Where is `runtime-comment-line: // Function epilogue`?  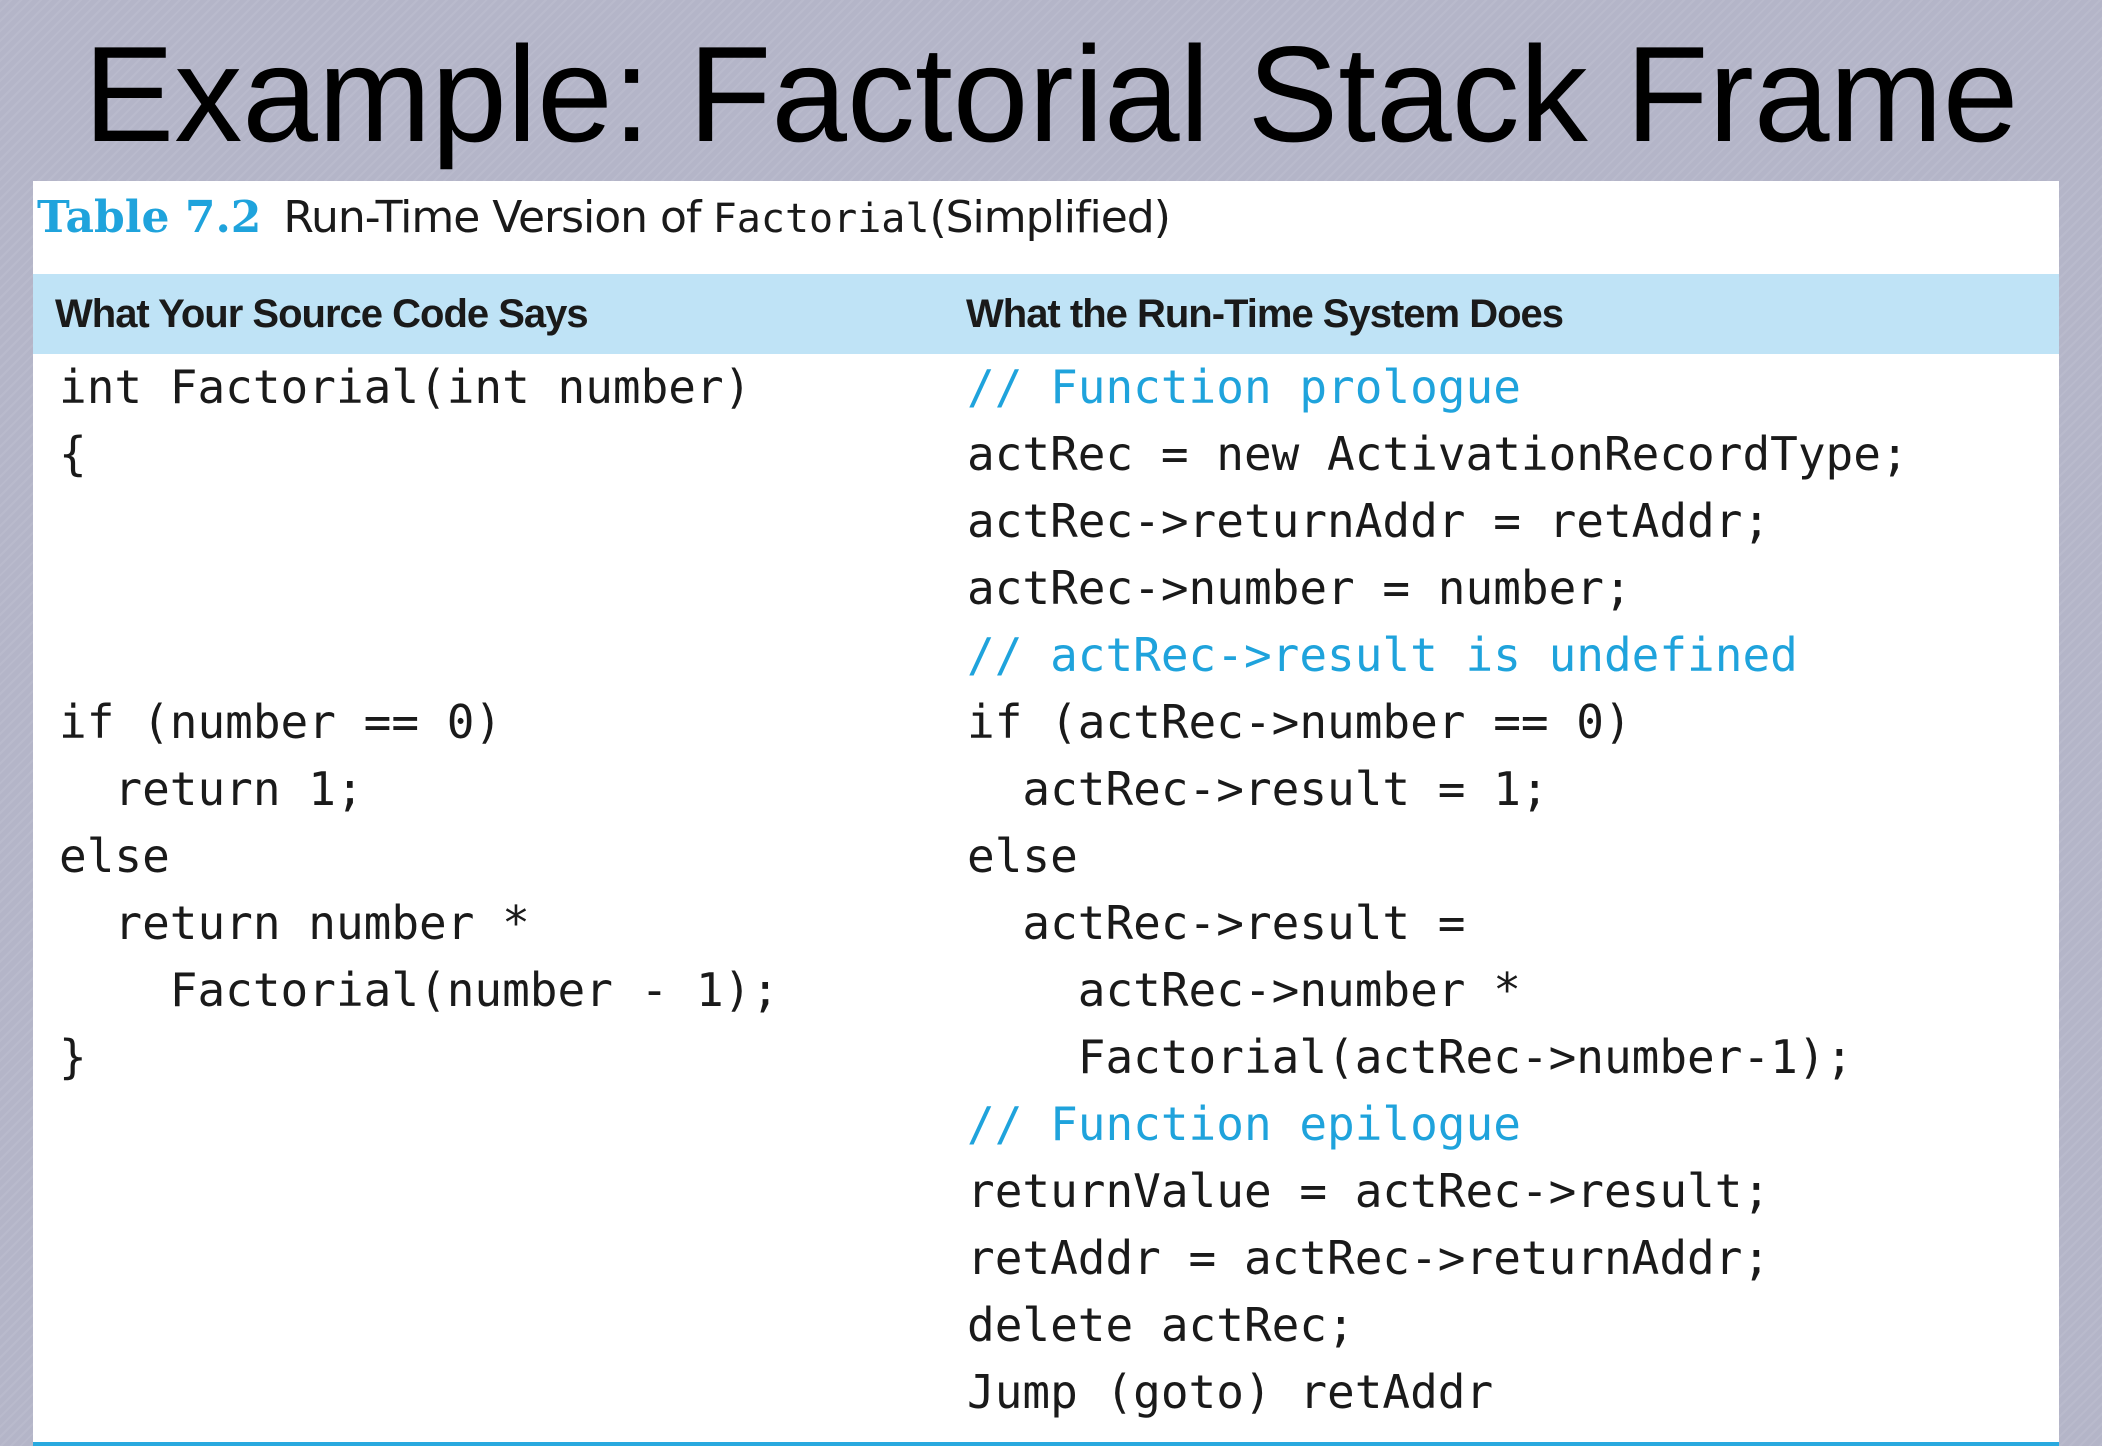 runtime-comment-line: // Function epilogue is located at coordinates (1244, 1124).